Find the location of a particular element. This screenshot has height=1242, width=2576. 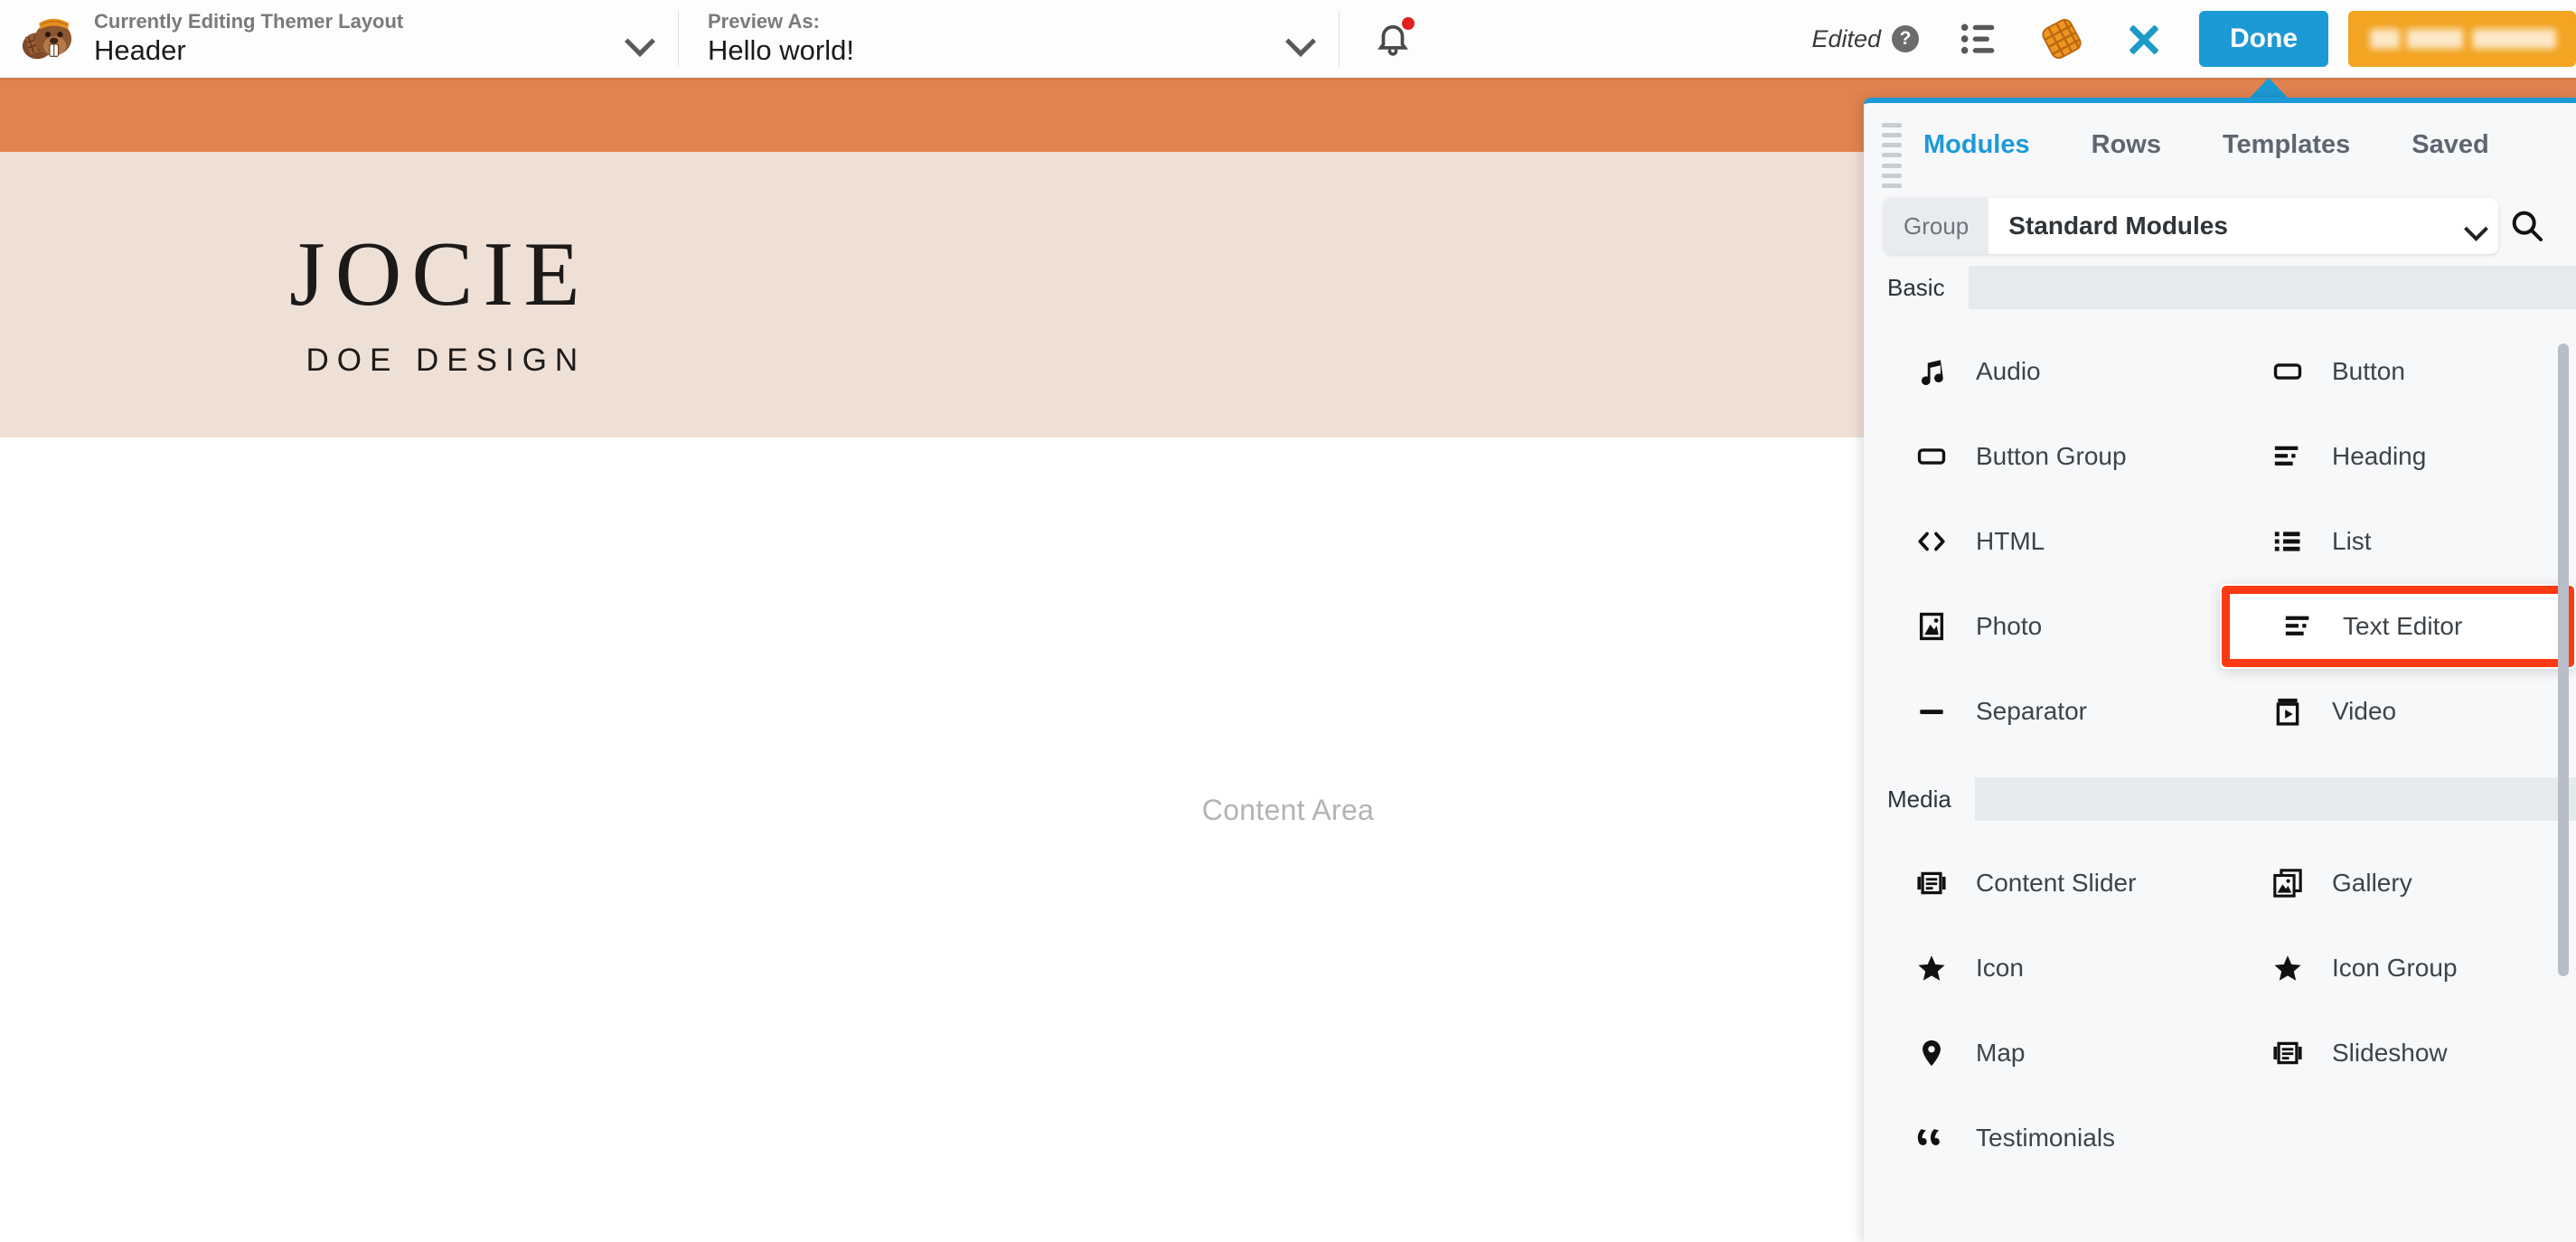

edited-label: Edited is located at coordinates (1846, 38).